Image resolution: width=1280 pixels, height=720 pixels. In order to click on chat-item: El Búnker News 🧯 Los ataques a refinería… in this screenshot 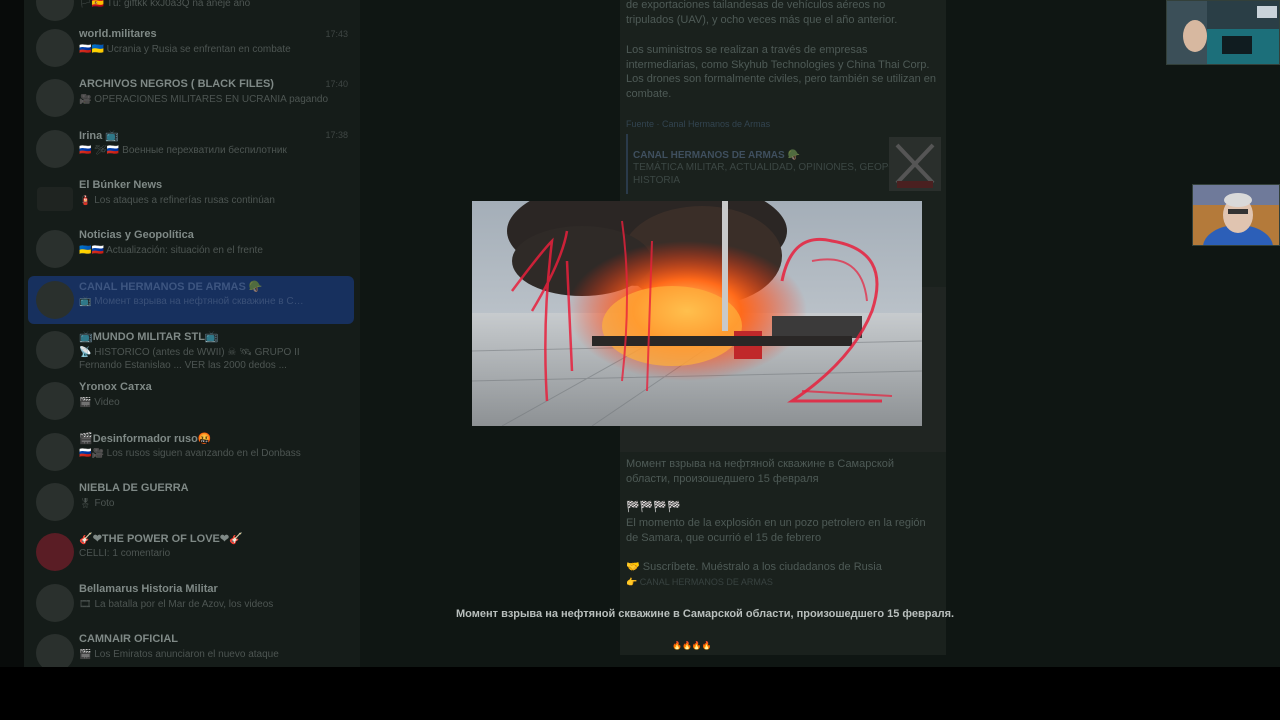, I will do `click(191, 199)`.